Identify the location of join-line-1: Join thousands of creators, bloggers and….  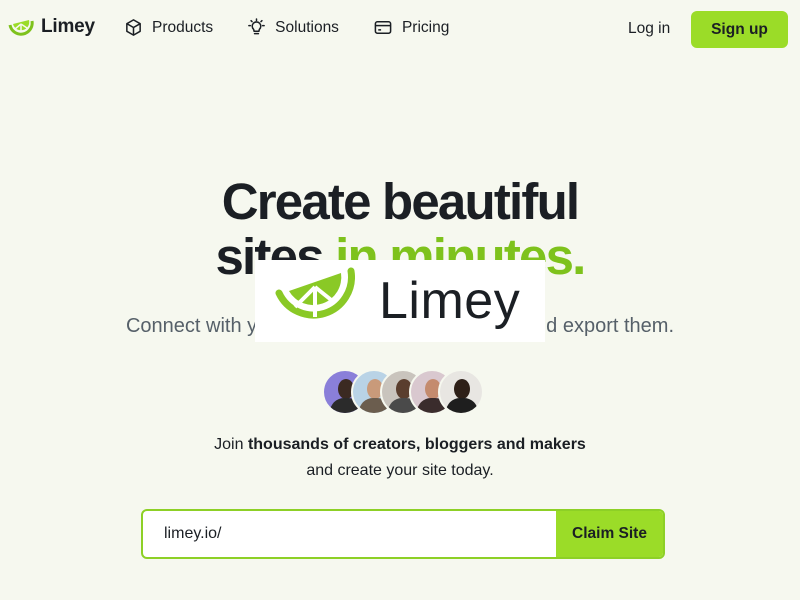
(400, 445).